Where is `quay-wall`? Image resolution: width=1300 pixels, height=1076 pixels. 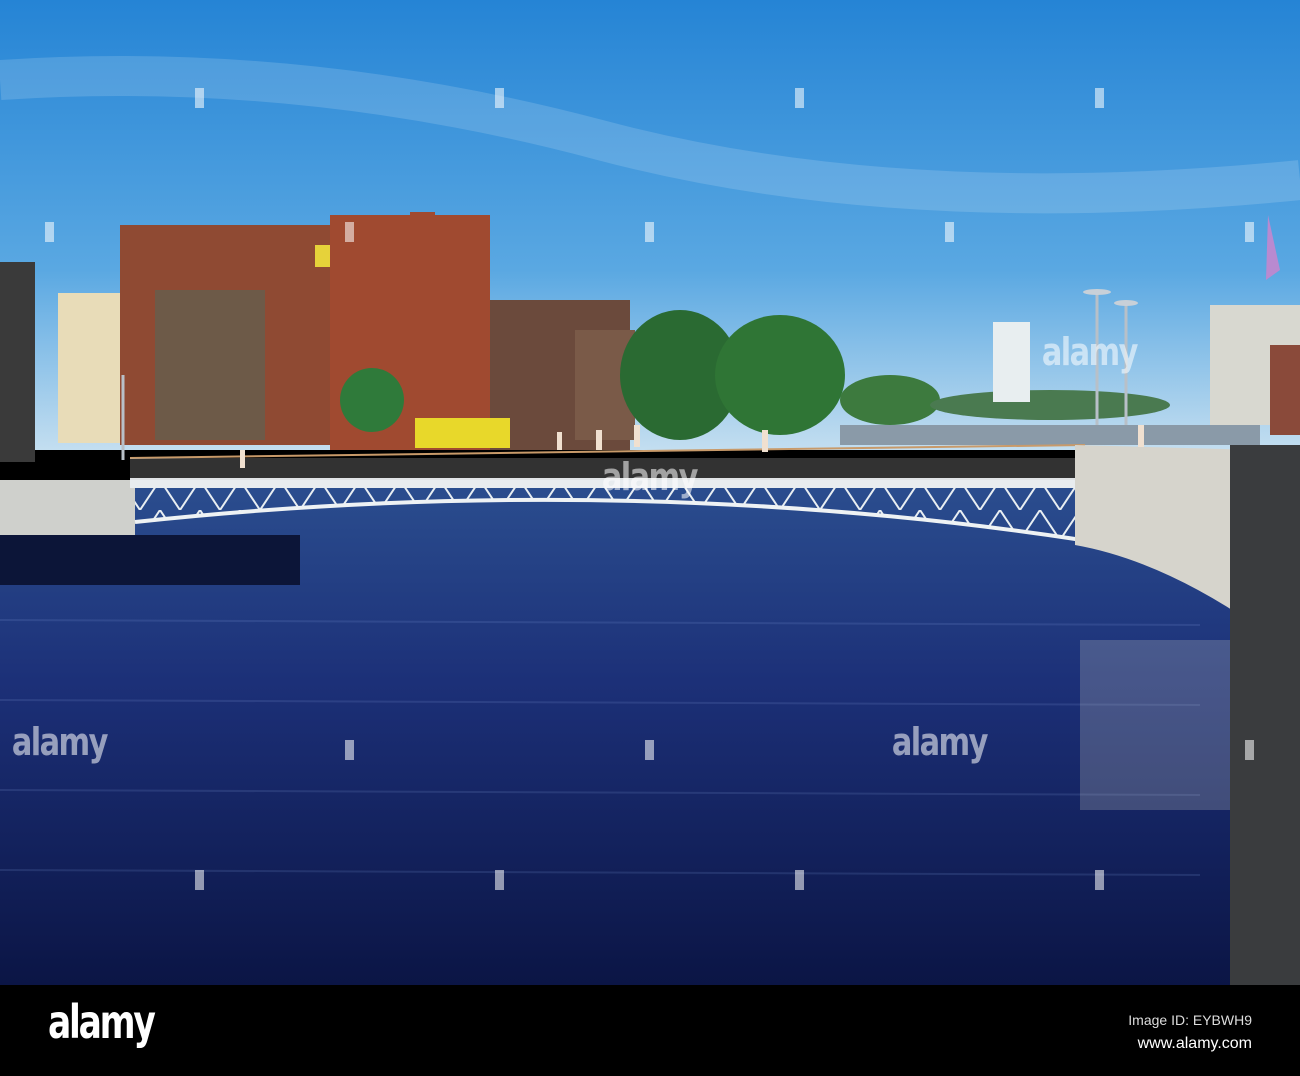
quay-wall is located at coordinates (1265, 715).